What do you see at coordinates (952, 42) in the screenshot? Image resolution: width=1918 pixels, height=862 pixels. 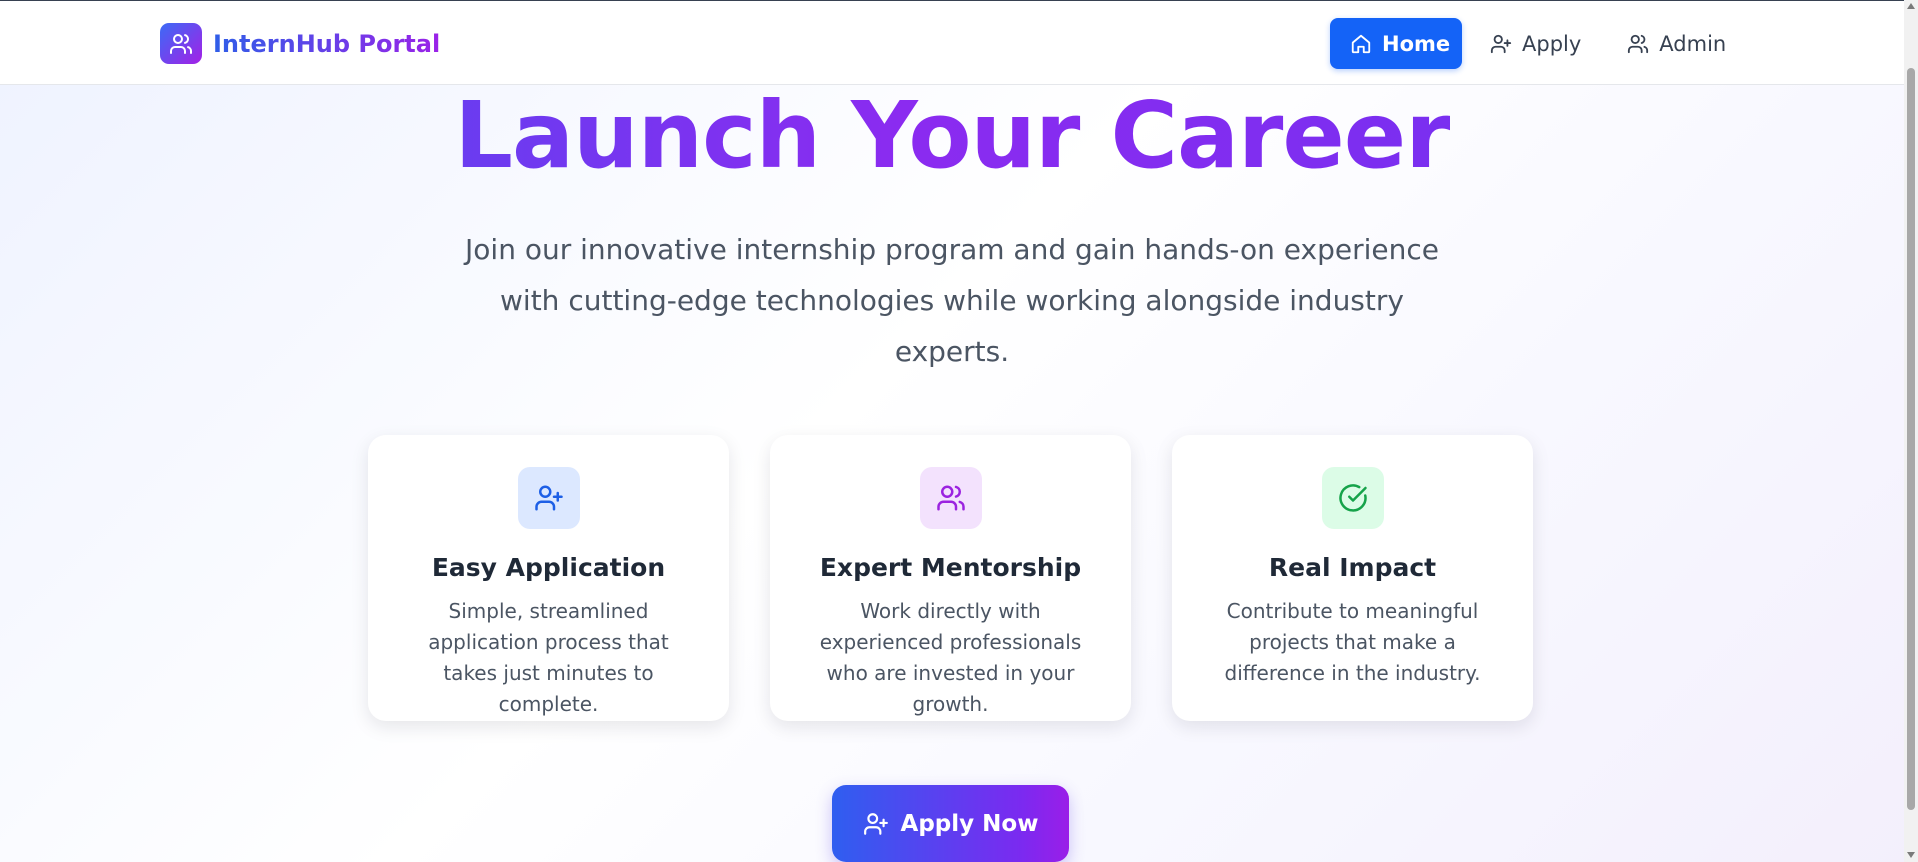 I see `top-navbar: InternHub Portal Home Apply Admin` at bounding box center [952, 42].